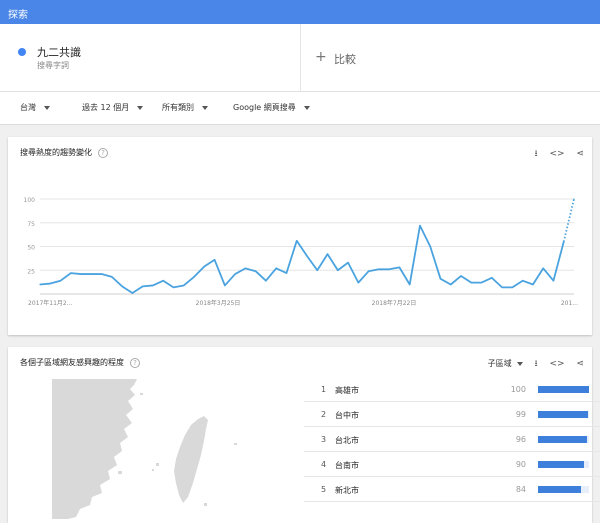 This screenshot has width=600, height=523. What do you see at coordinates (580, 364) in the screenshot?
I see `share-icon: ⋖` at bounding box center [580, 364].